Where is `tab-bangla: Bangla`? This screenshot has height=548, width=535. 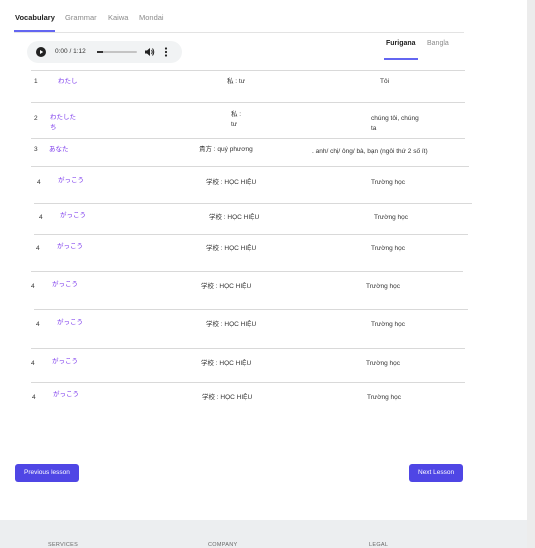
tab-bangla: Bangla is located at coordinates (438, 43).